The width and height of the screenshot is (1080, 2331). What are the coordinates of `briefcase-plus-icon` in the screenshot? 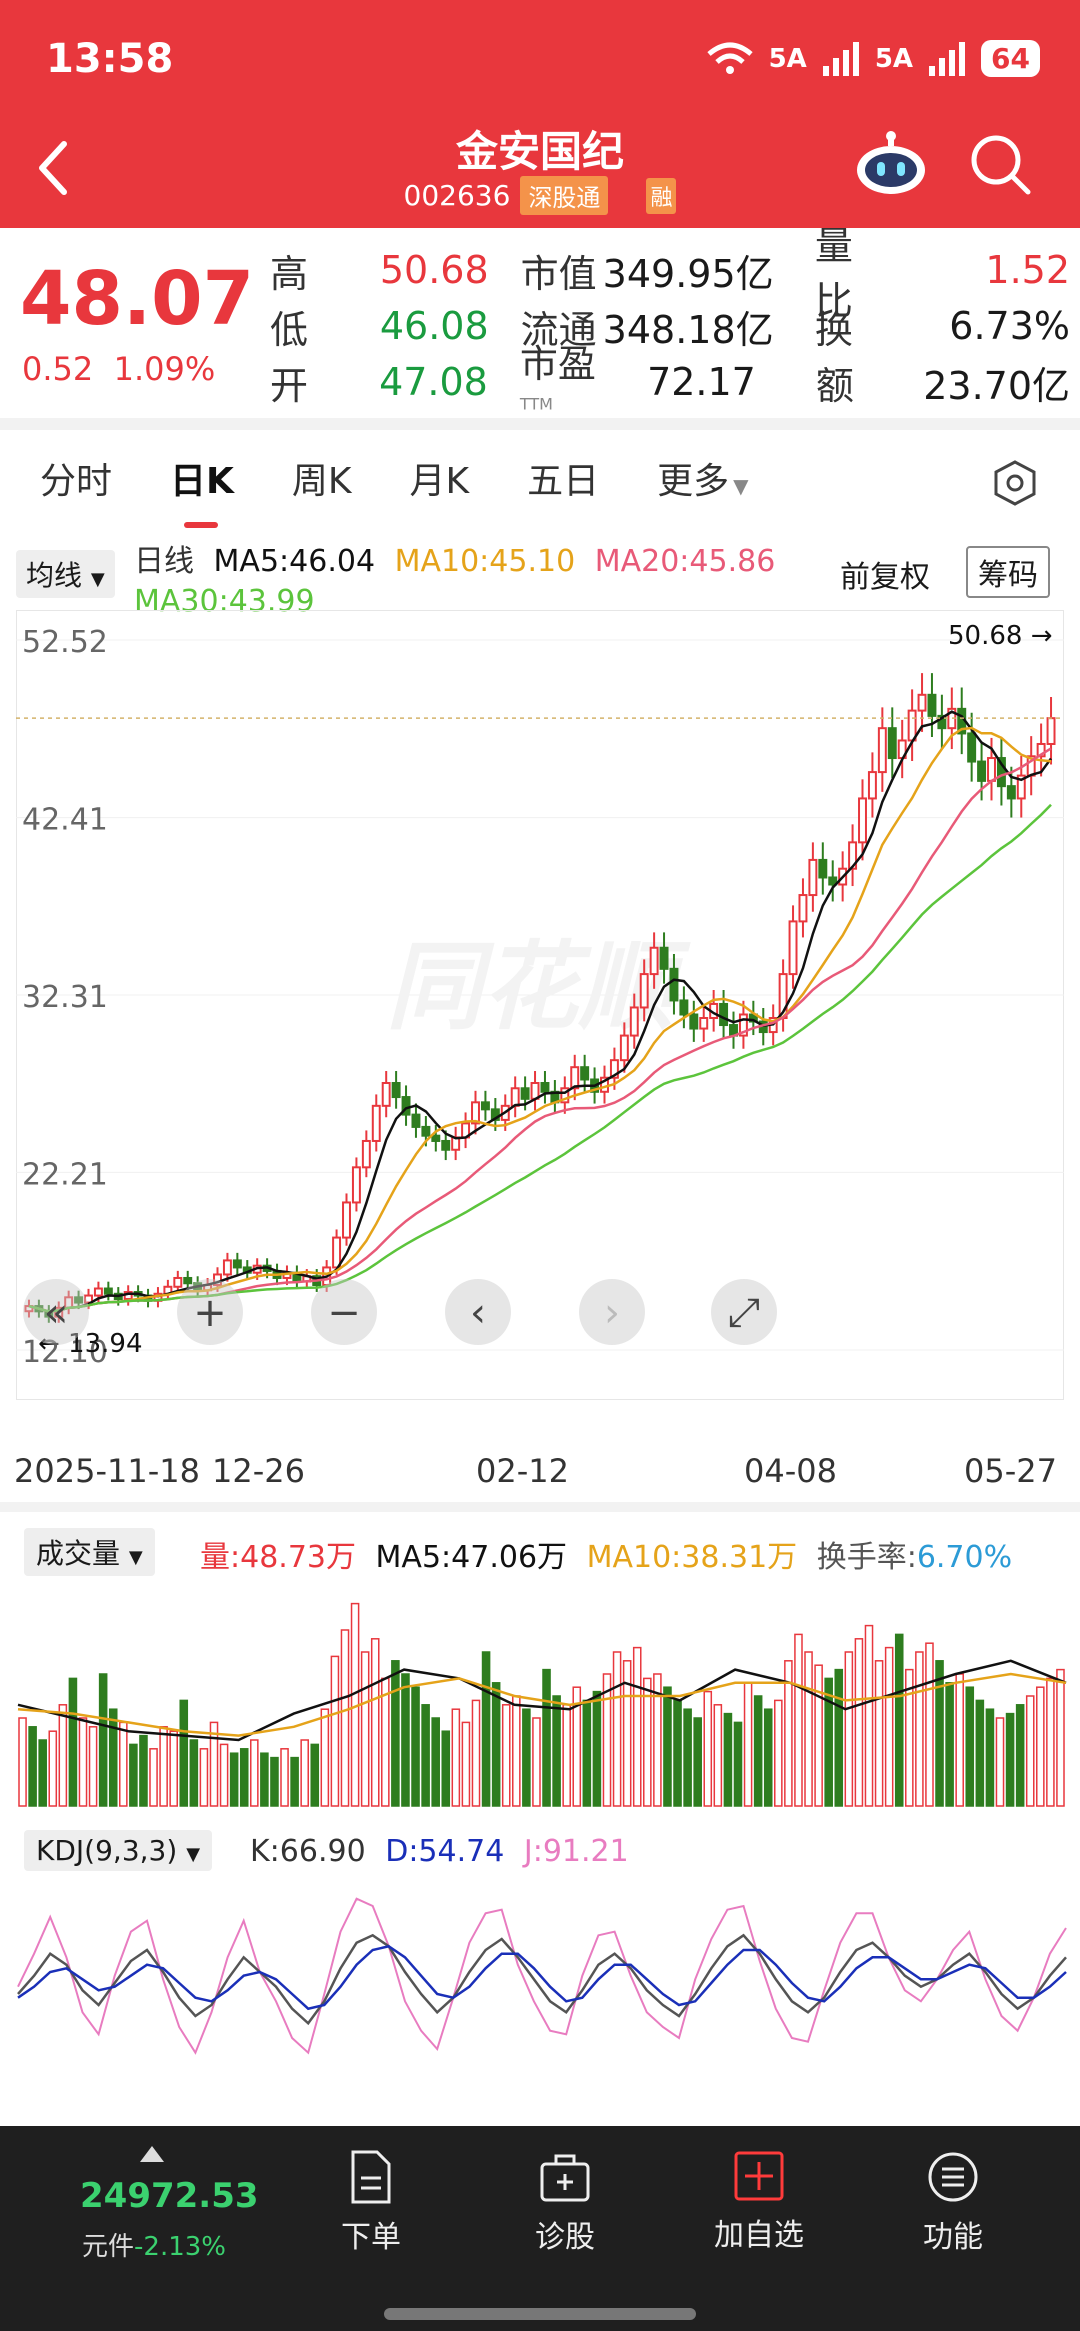 It's located at (565, 2178).